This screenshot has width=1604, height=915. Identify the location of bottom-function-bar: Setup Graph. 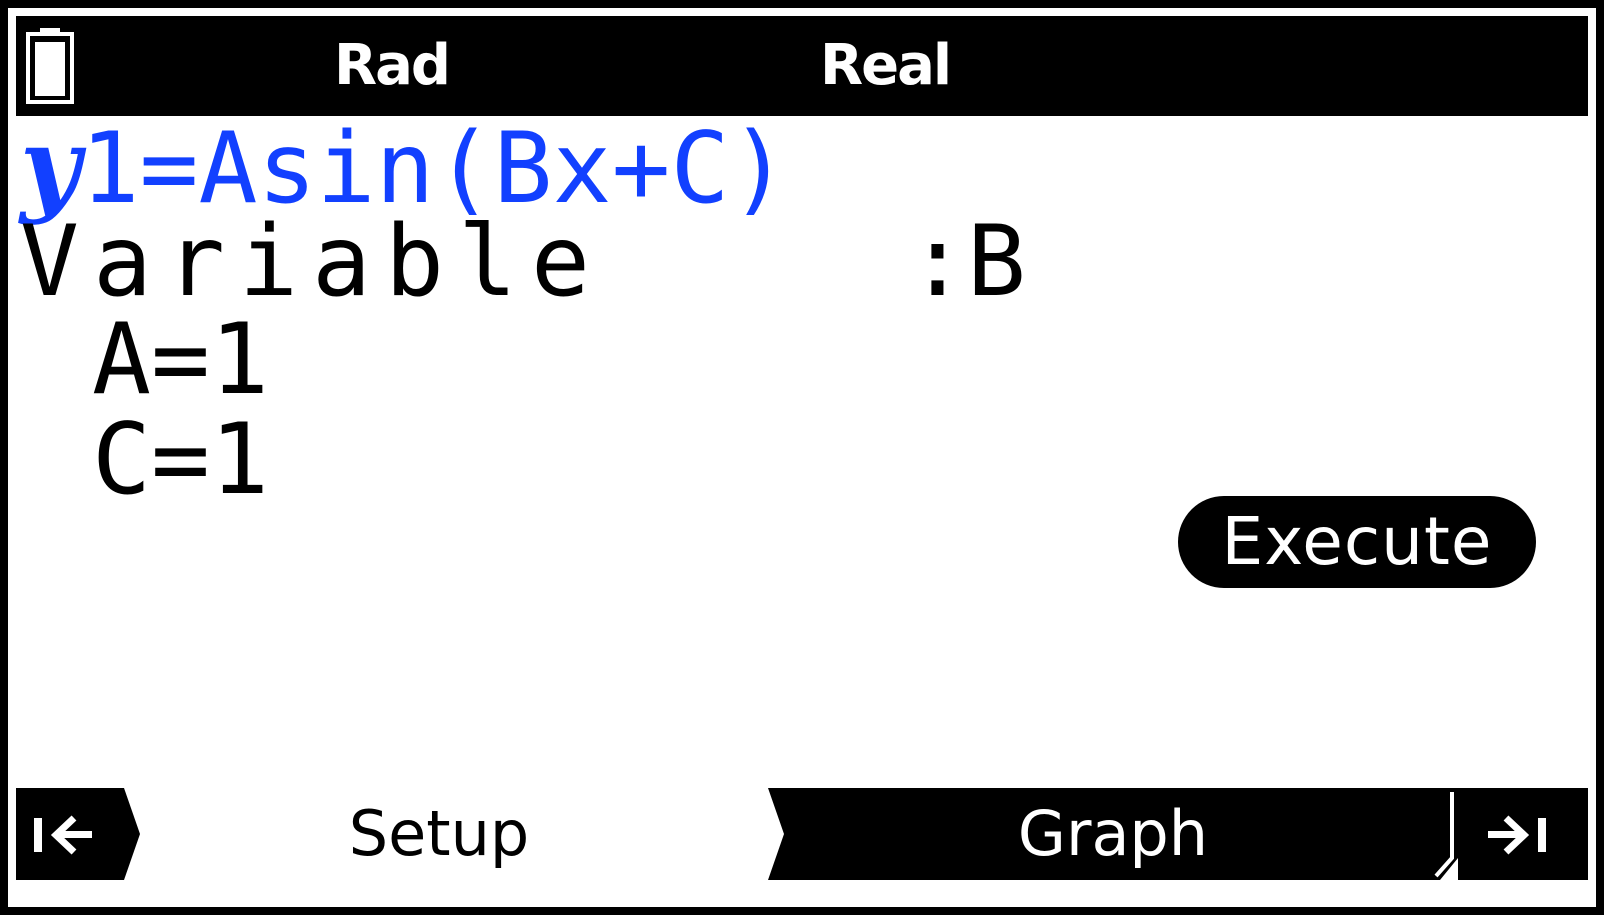
(802, 834).